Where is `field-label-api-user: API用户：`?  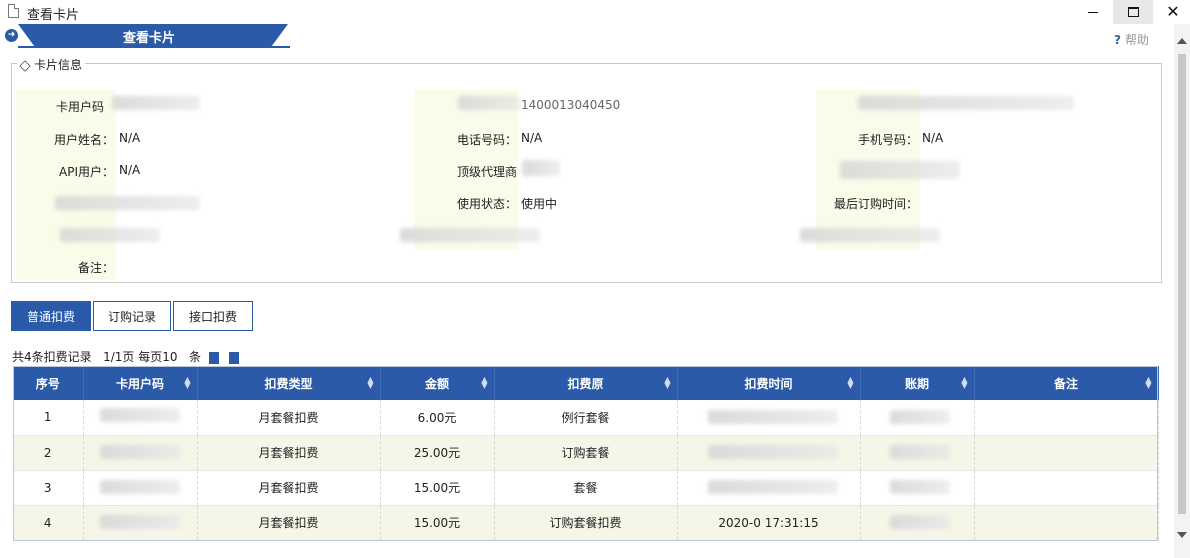 field-label-api-user: API用户： is located at coordinates (86, 172).